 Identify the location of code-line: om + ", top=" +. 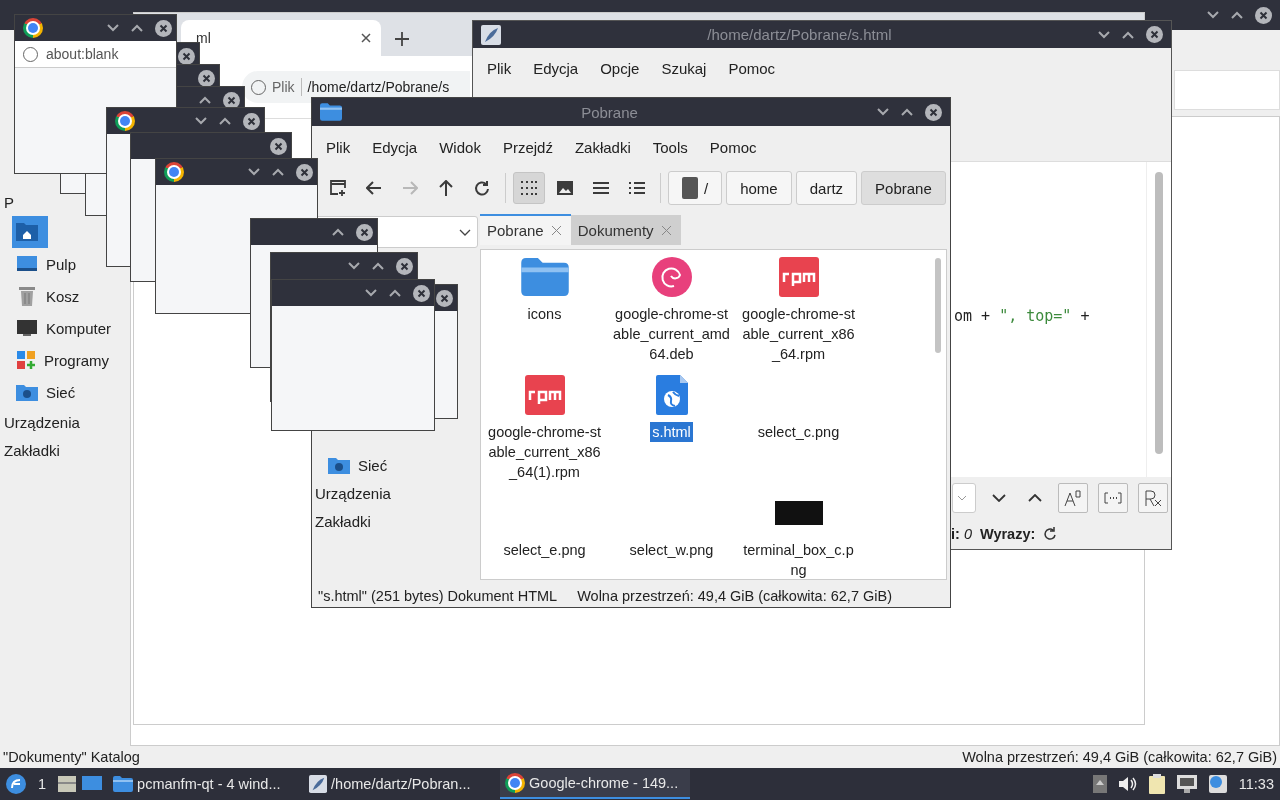
(1022, 316).